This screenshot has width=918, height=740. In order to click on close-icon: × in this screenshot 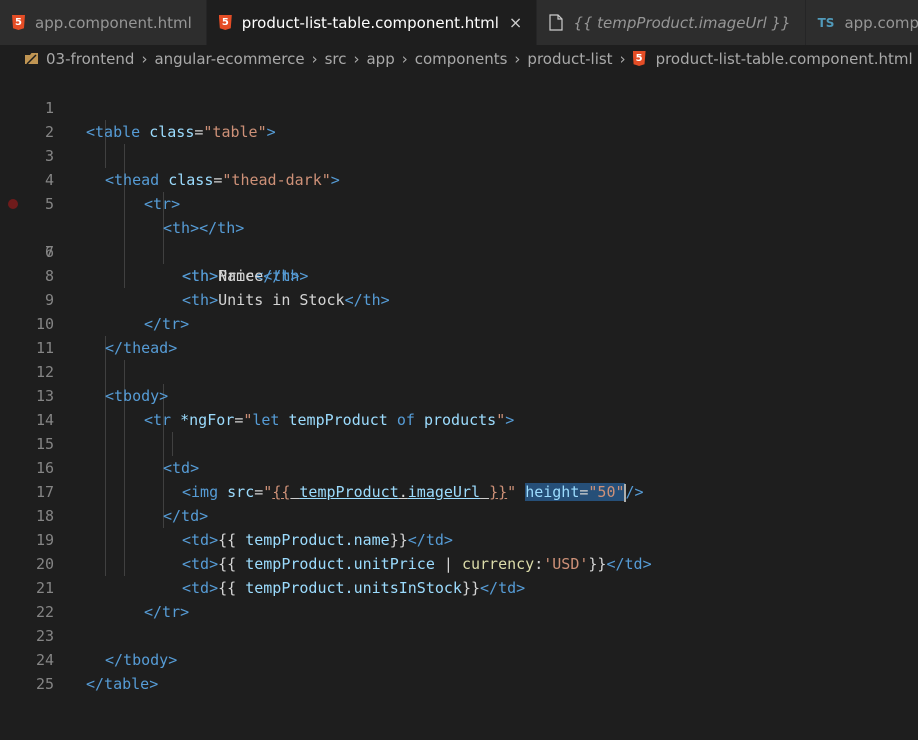, I will do `click(515, 22)`.